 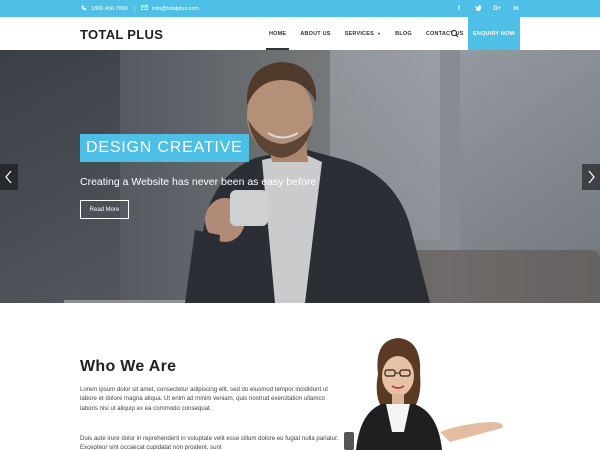 I want to click on google-plus-icon: G+, so click(x=497, y=9).